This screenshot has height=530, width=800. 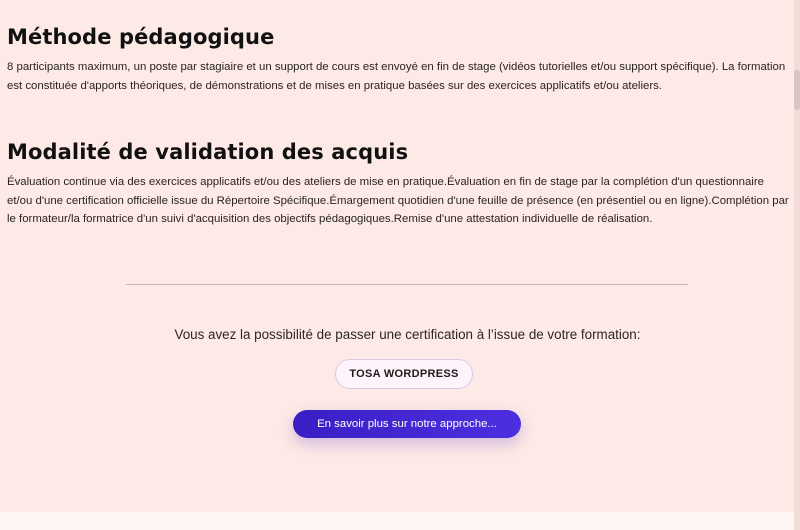 What do you see at coordinates (797, 90) in the screenshot?
I see `scrollbar-thumb` at bounding box center [797, 90].